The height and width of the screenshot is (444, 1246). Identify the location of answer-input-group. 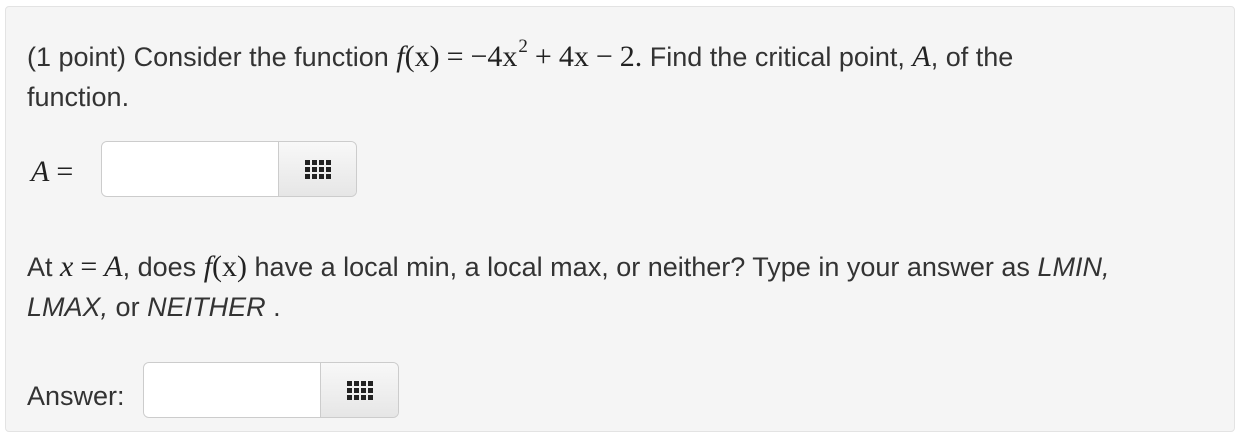
(271, 390).